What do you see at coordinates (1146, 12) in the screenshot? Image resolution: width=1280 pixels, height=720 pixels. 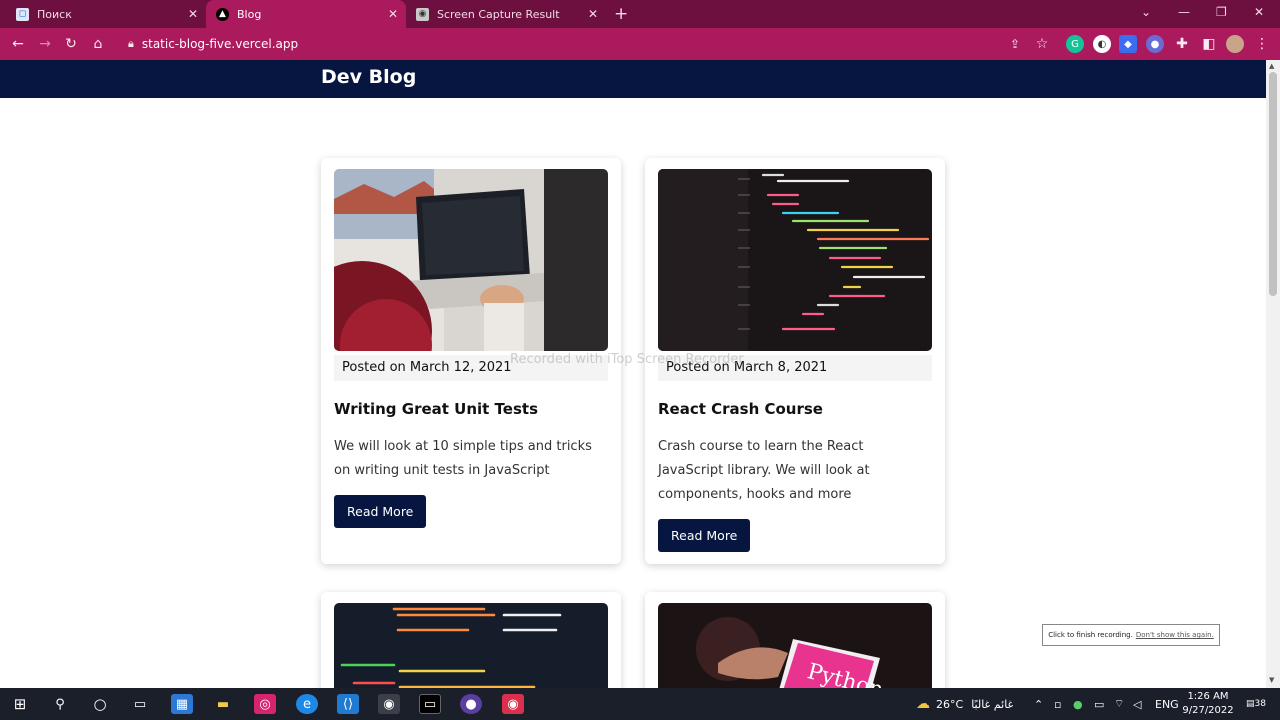 I see `tab-search-chevron-icon: ⌄` at bounding box center [1146, 12].